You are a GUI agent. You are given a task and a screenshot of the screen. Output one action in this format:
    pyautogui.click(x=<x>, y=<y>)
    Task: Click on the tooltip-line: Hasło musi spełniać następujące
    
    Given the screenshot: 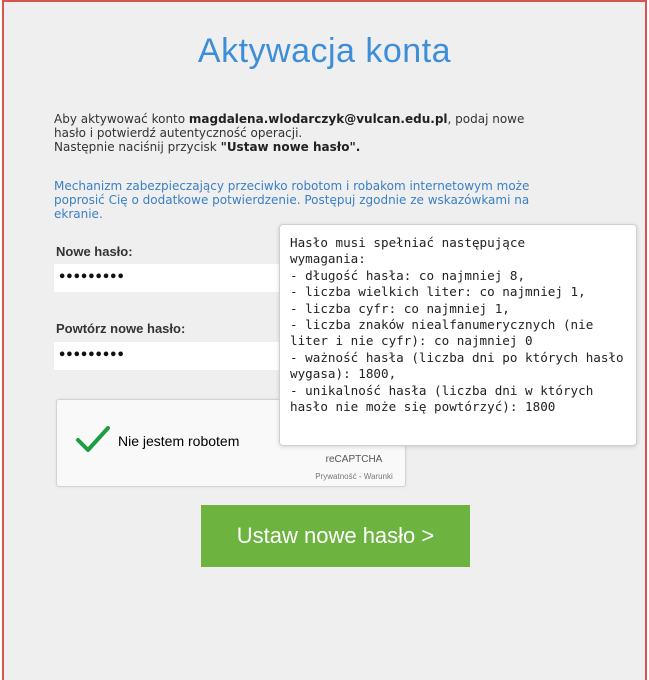 What is the action you would take?
    pyautogui.click(x=408, y=242)
    